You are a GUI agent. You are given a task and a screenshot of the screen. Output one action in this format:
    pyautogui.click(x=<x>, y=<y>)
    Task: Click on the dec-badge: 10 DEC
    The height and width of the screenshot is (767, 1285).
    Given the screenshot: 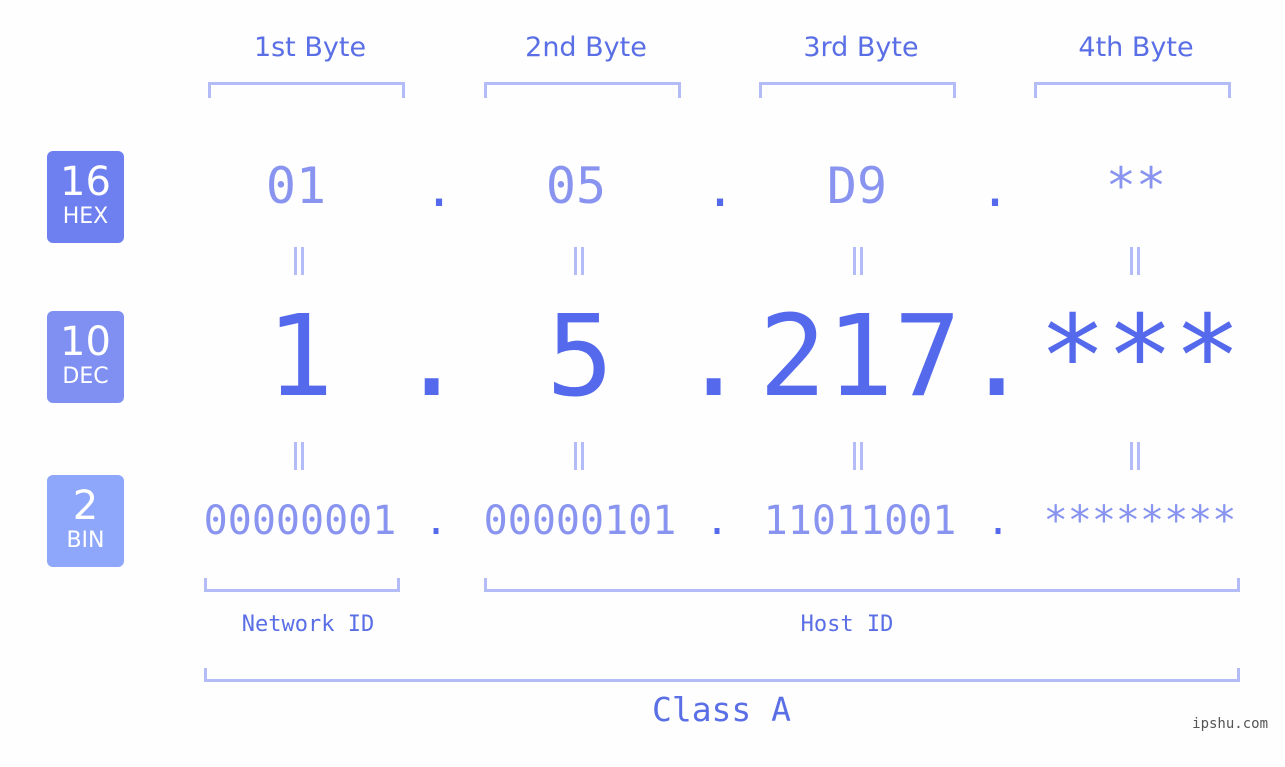 What is the action you would take?
    pyautogui.click(x=85, y=357)
    